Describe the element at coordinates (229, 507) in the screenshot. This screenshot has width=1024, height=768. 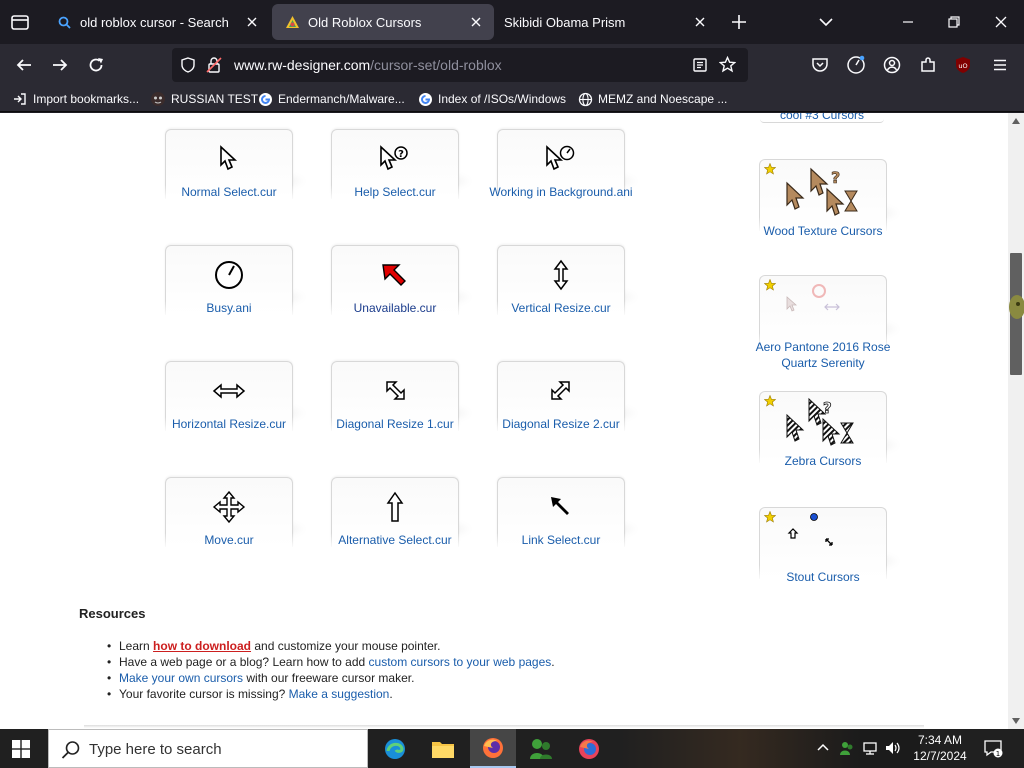
I see `move-cursor-icon` at that location.